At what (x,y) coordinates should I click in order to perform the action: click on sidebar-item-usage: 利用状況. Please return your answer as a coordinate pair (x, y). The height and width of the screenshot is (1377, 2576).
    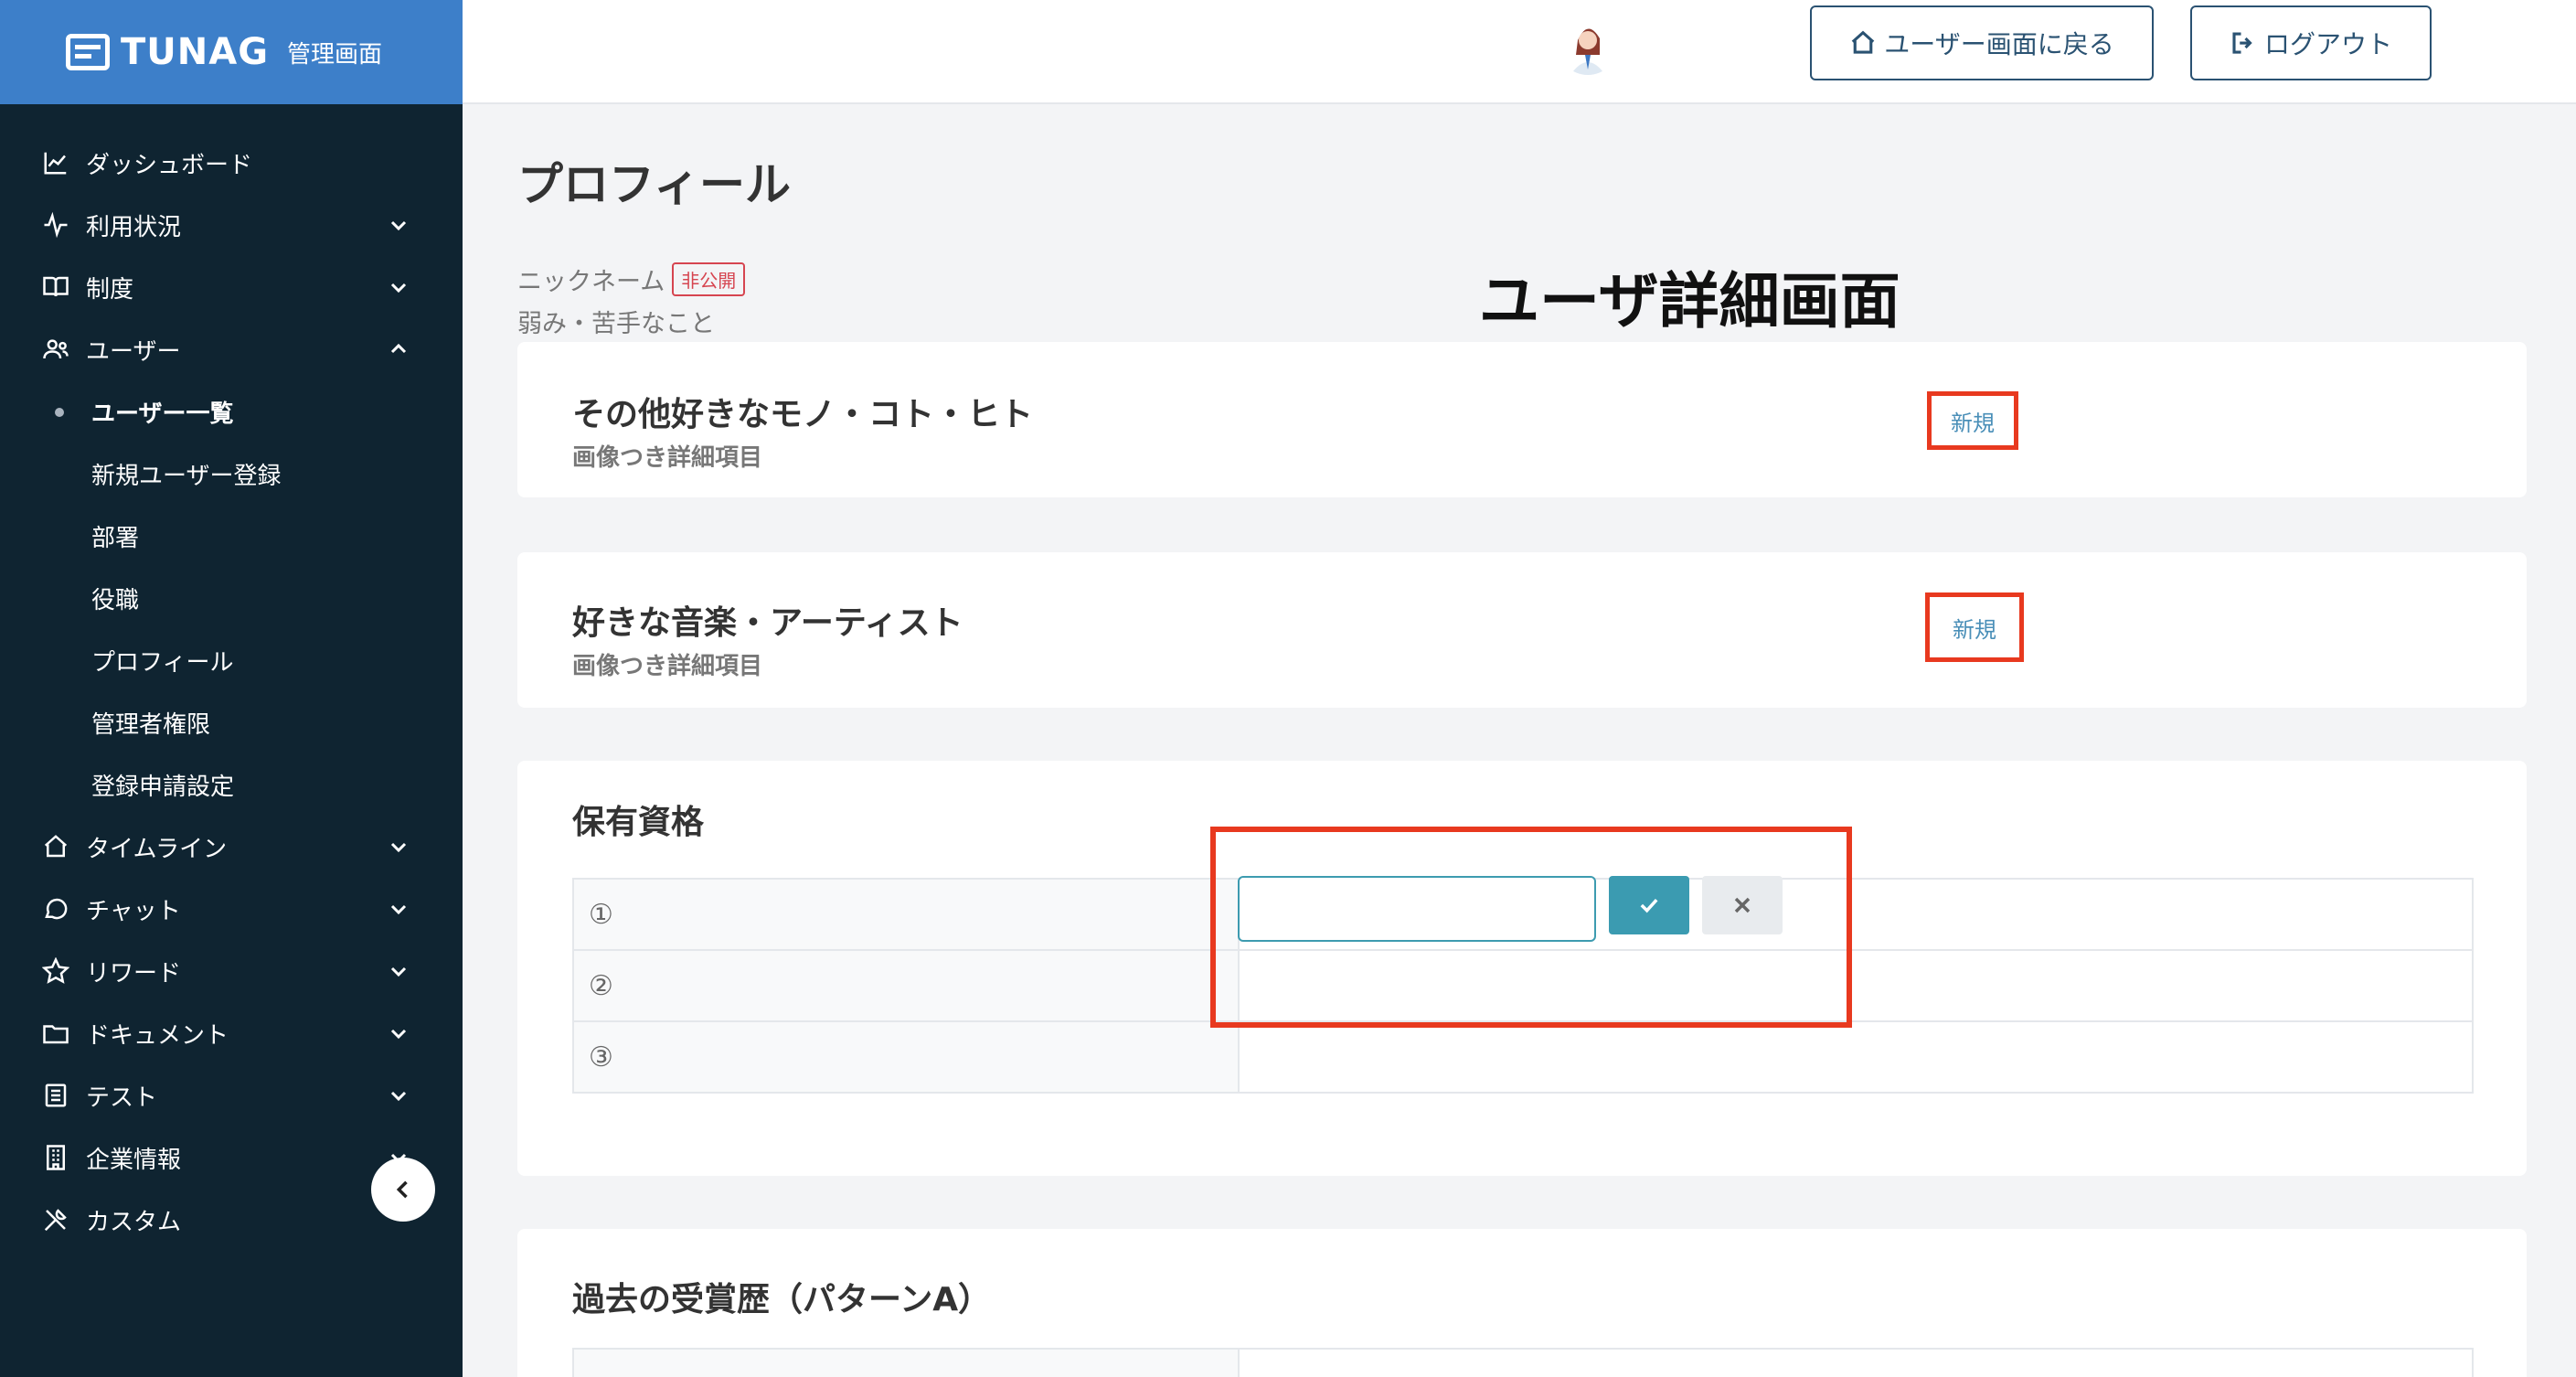
    Looking at the image, I should click on (231, 225).